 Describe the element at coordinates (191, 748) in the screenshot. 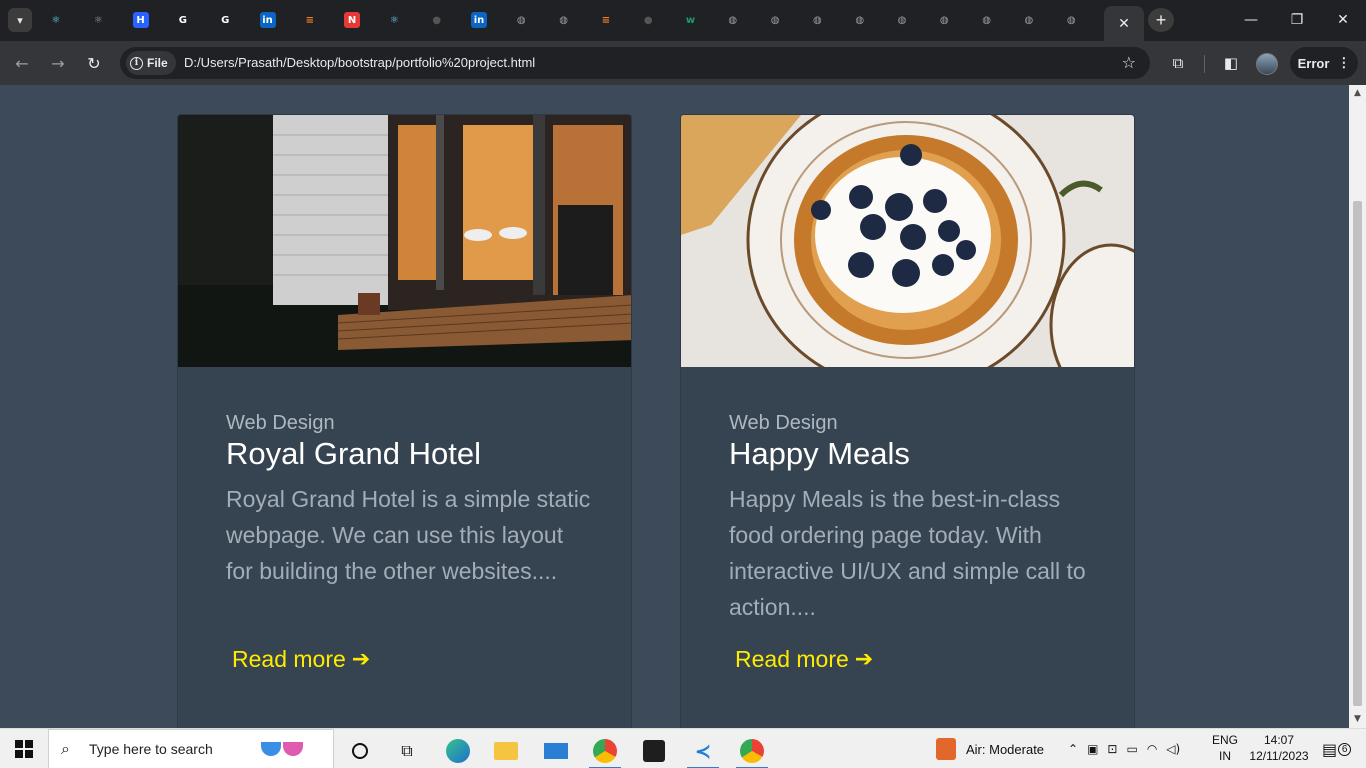

I see `taskbar-search: ⌕ Type here to search` at that location.